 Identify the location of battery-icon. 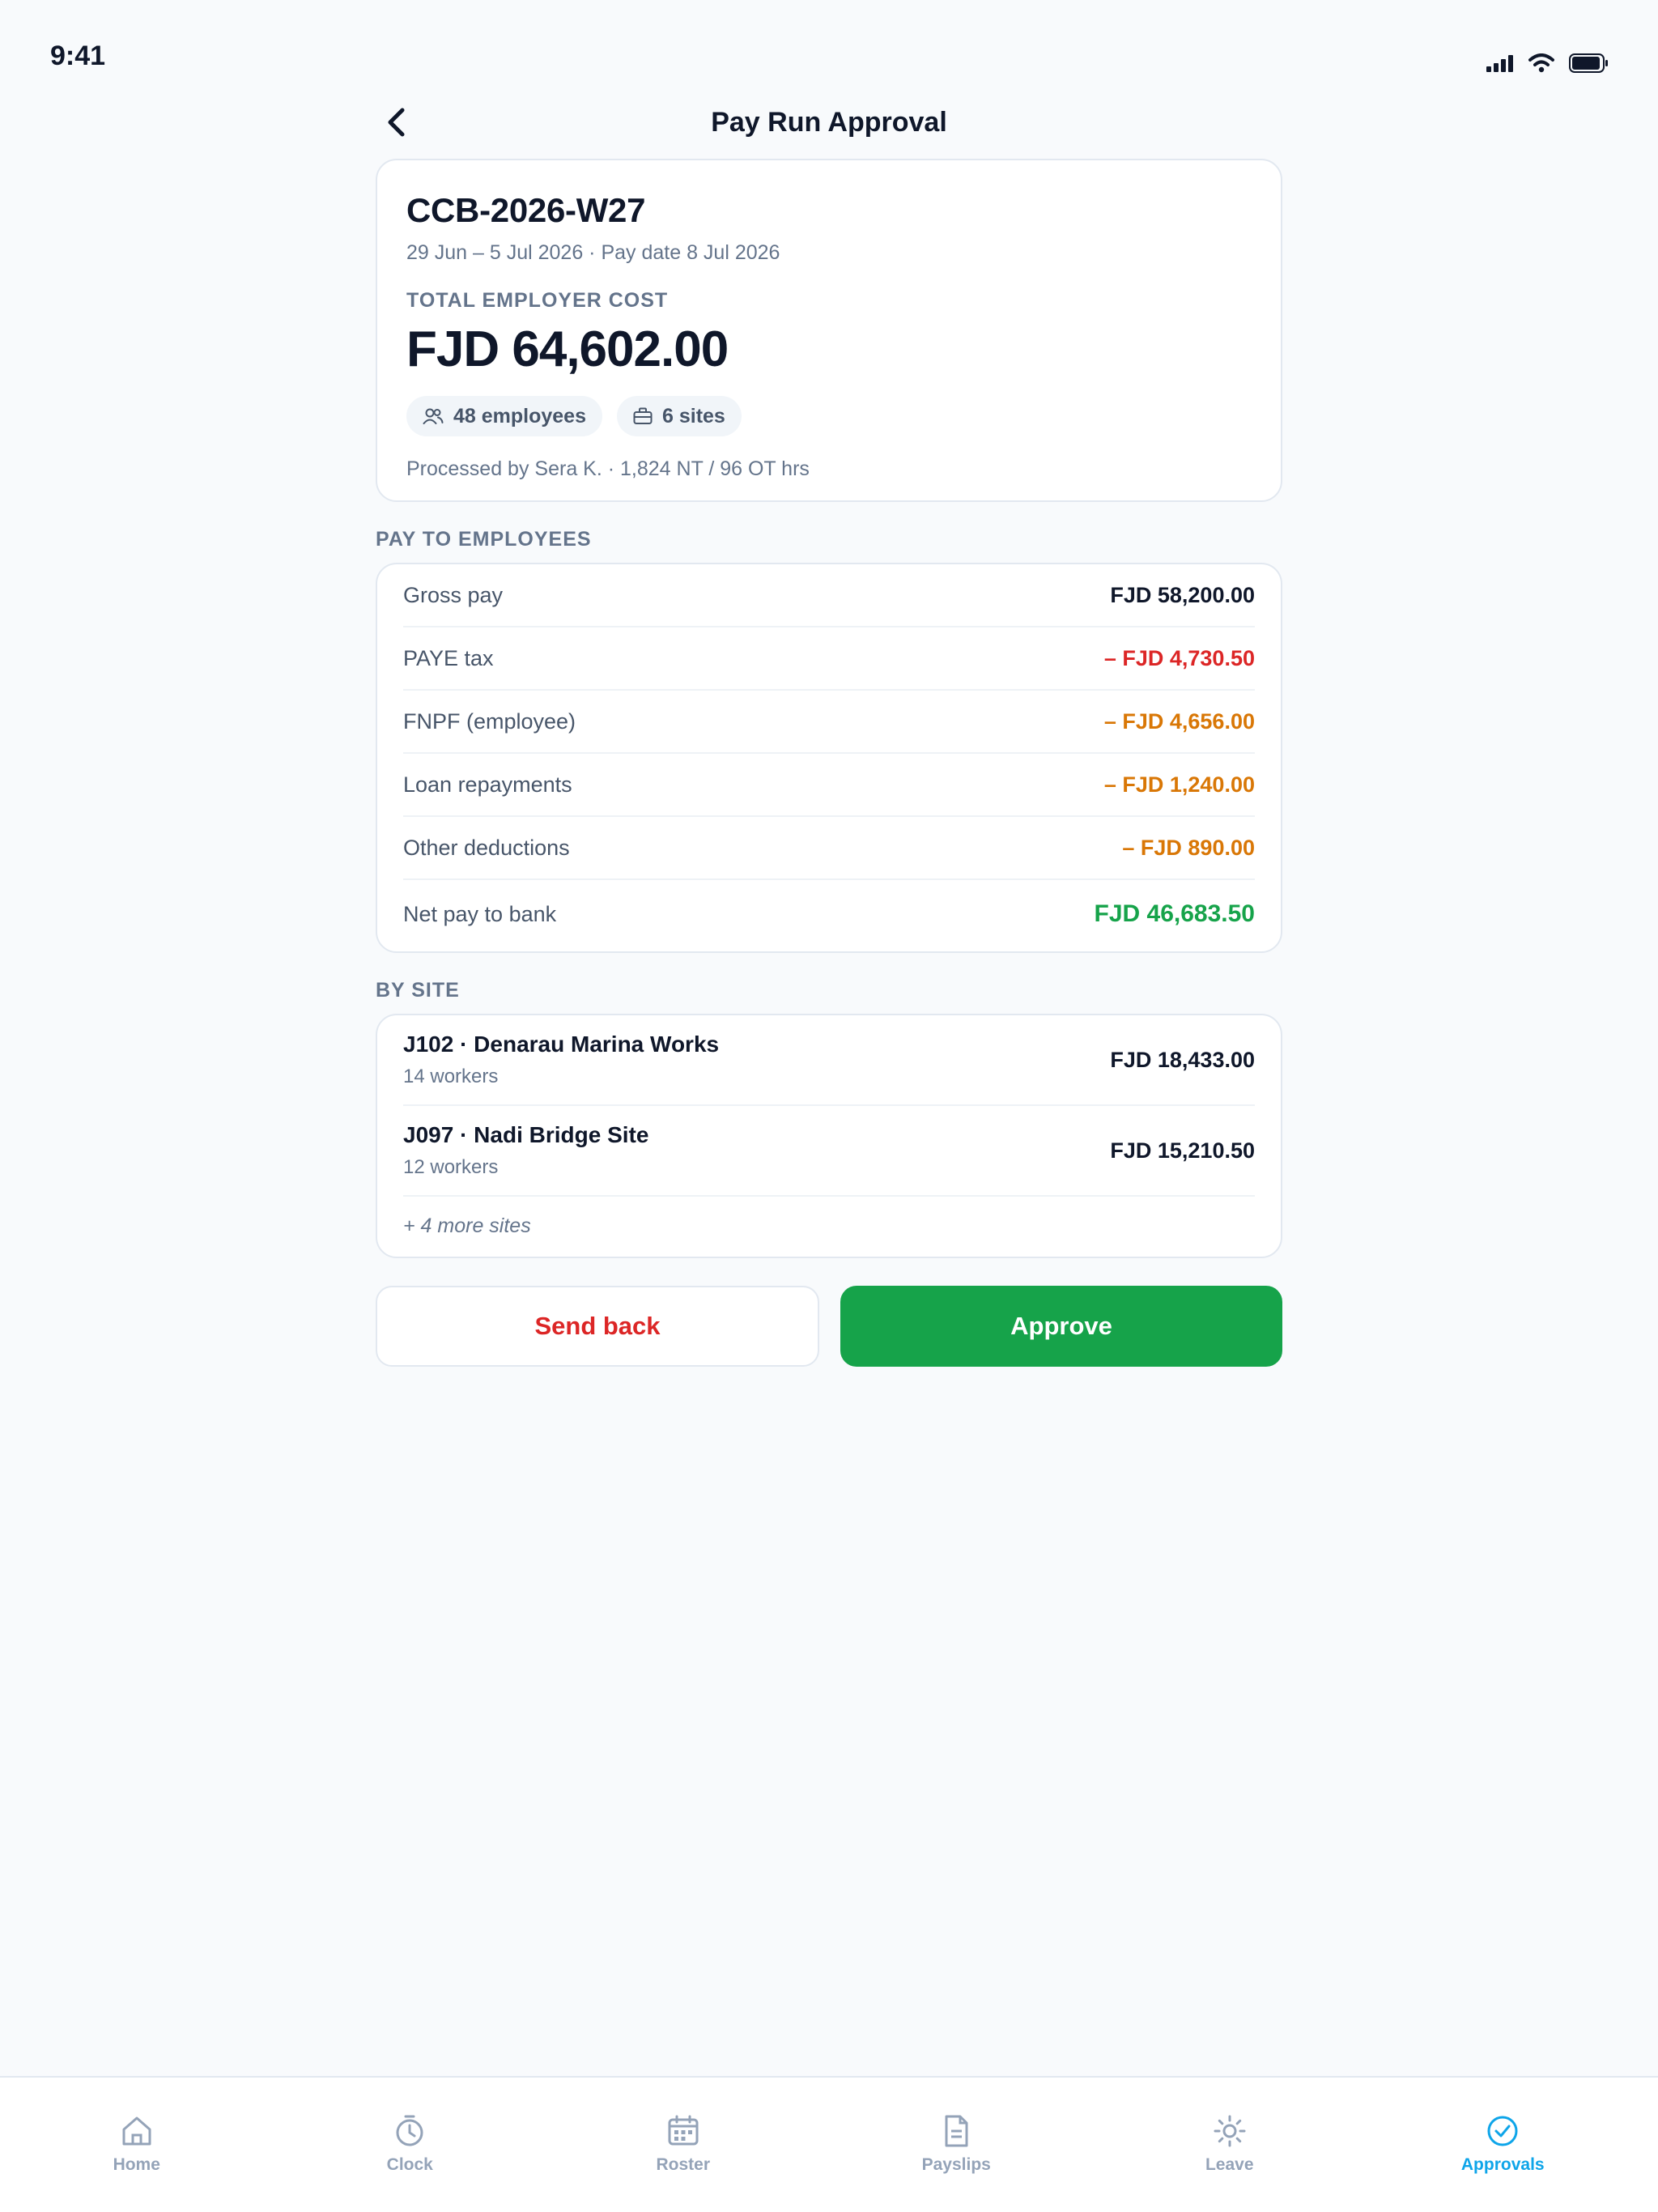
(1588, 63).